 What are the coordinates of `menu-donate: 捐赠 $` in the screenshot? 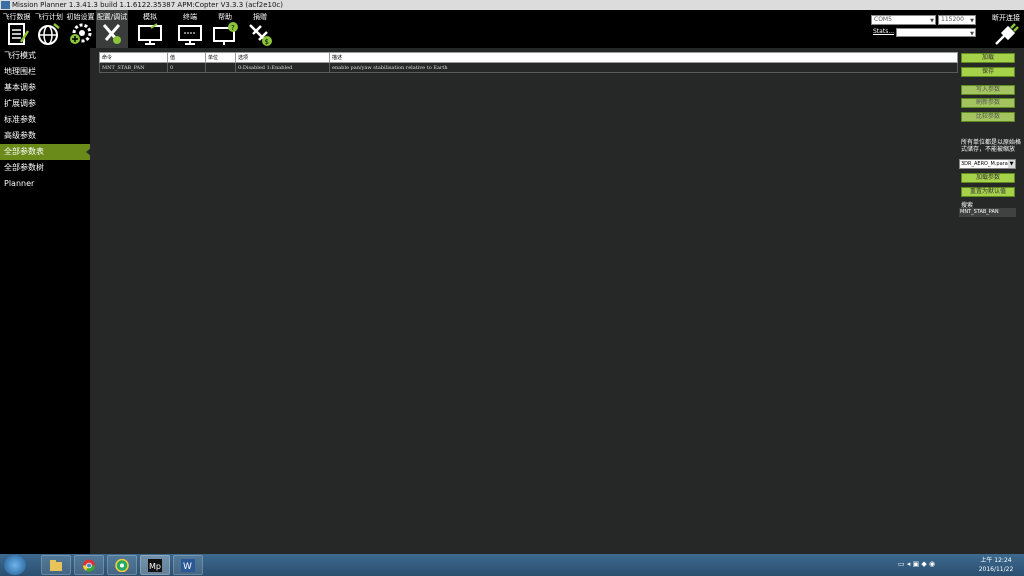 It's located at (260, 29).